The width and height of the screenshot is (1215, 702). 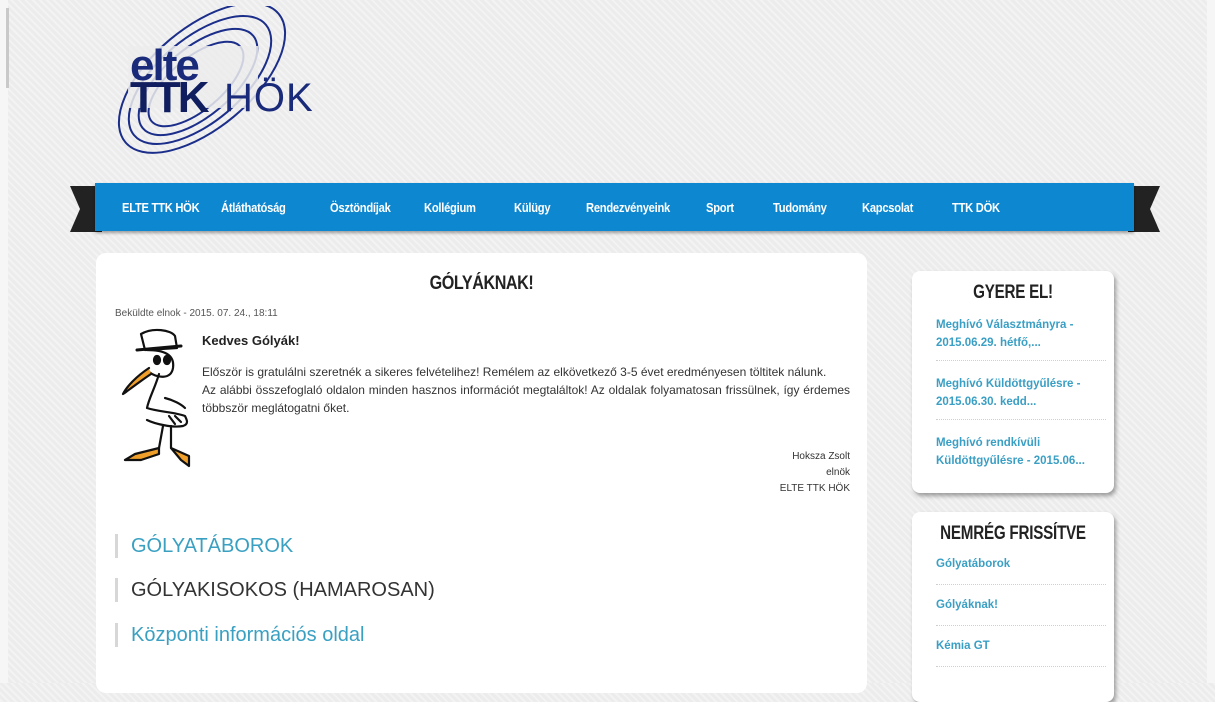 I want to click on signature-role: elnök, so click(x=838, y=472).